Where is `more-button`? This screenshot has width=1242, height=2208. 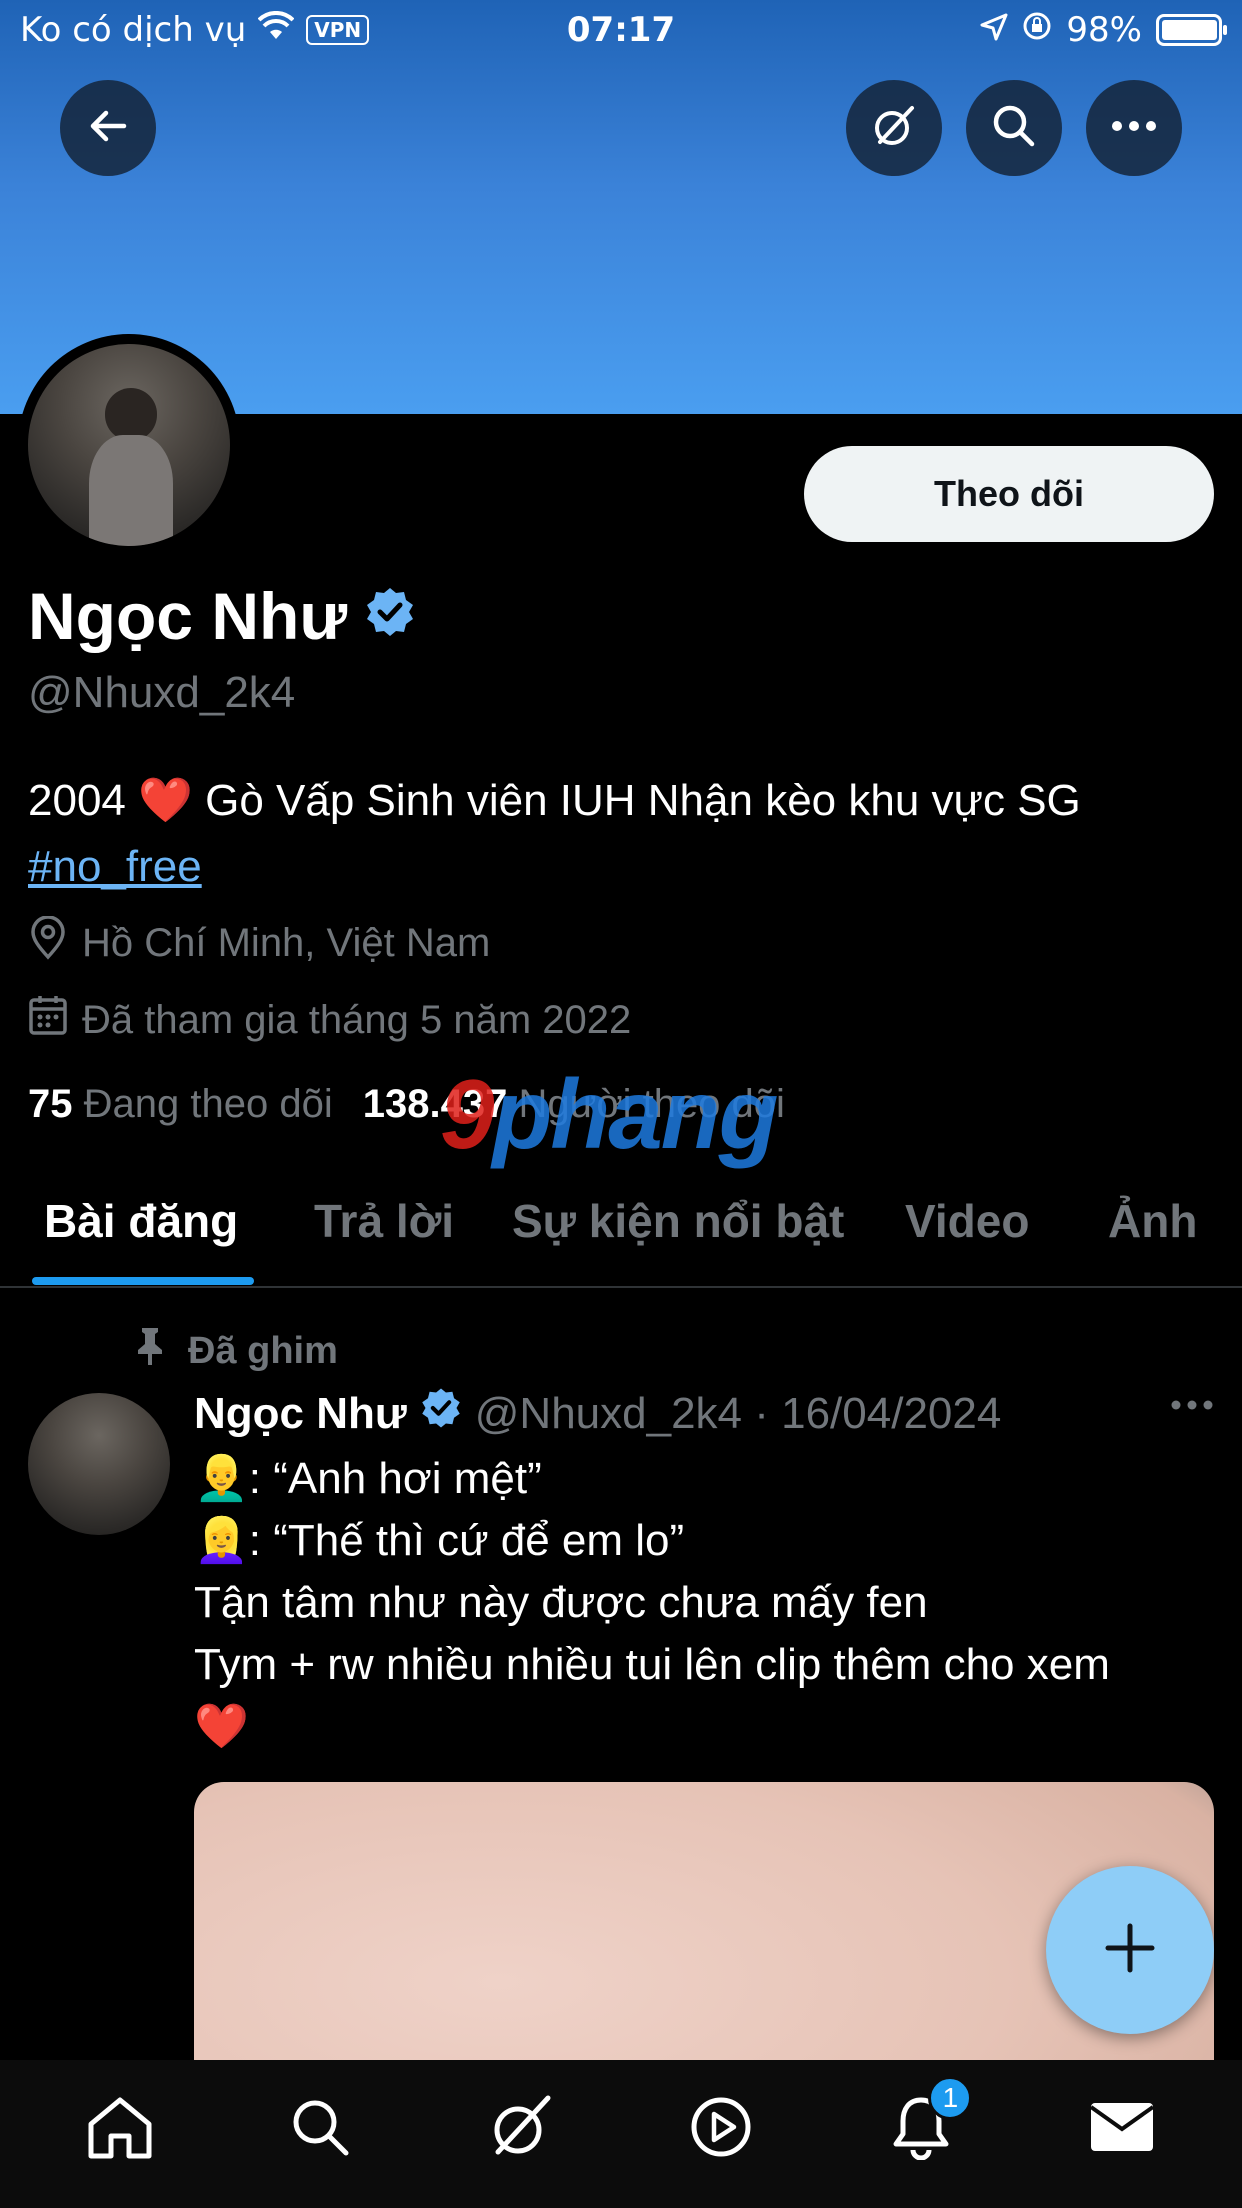
more-button is located at coordinates (1134, 128).